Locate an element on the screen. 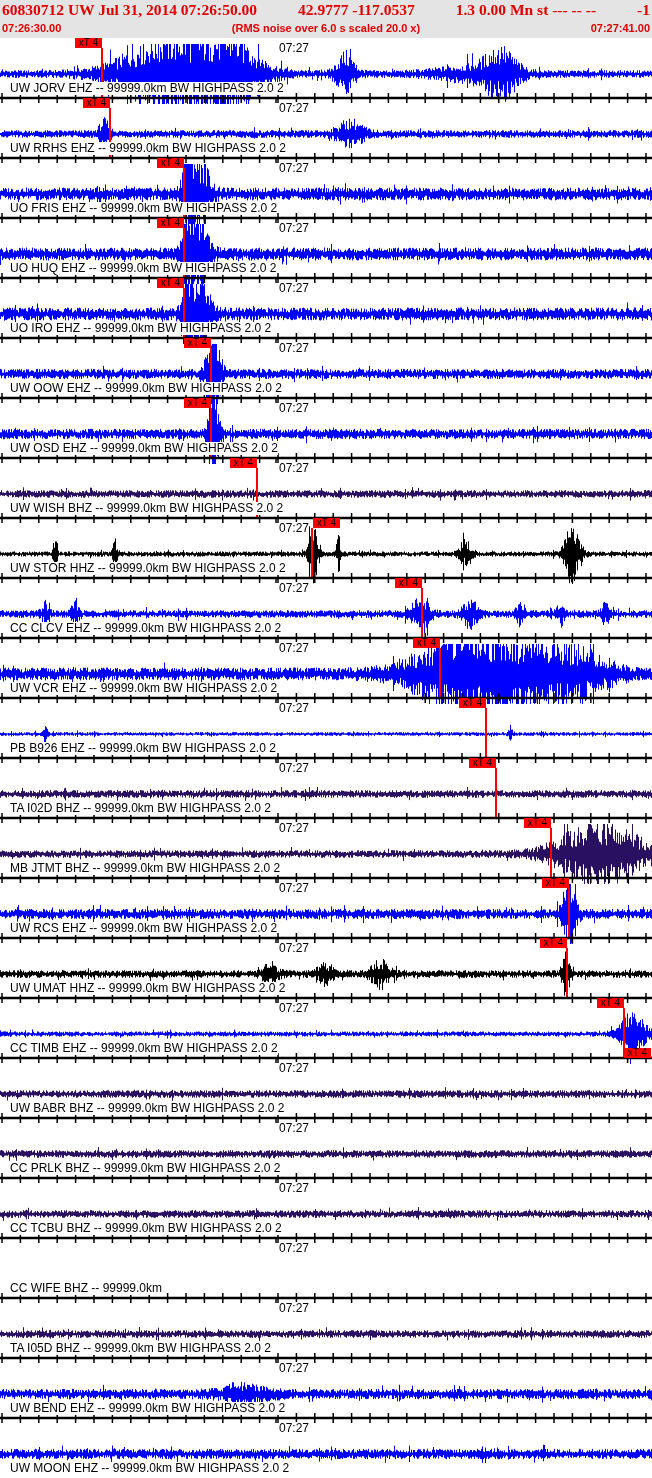 Image resolution: width=652 pixels, height=1478 pixels. start-time: 07:26:30.00 is located at coordinates (32, 28).